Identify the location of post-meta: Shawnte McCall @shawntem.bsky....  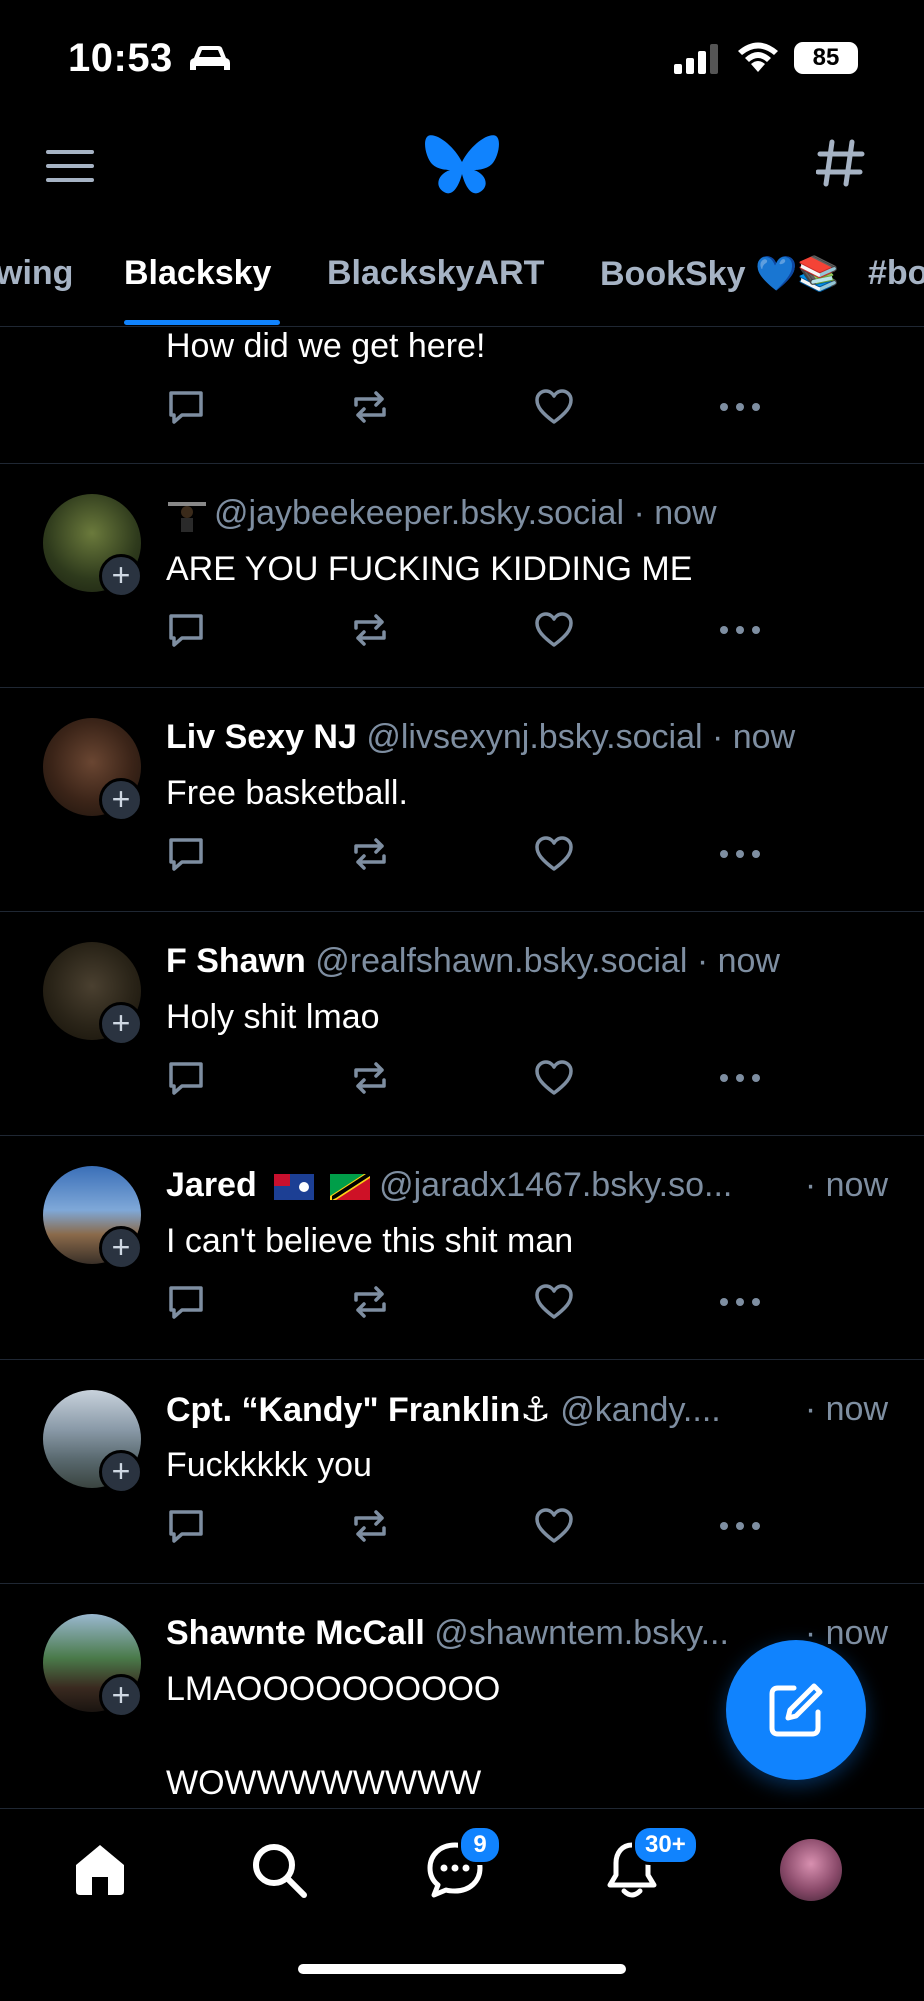
(447, 1633).